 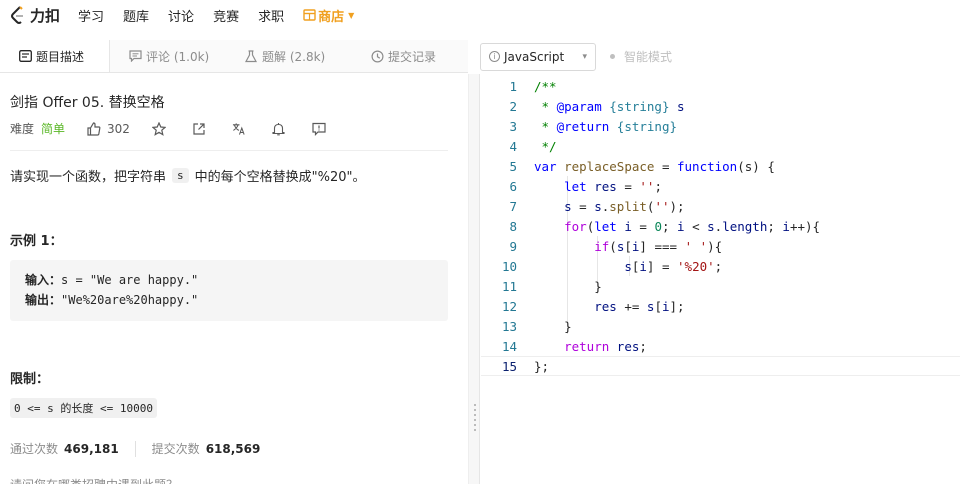 I want to click on tab-solutions-label: 题解 (2.8k), so click(x=294, y=56).